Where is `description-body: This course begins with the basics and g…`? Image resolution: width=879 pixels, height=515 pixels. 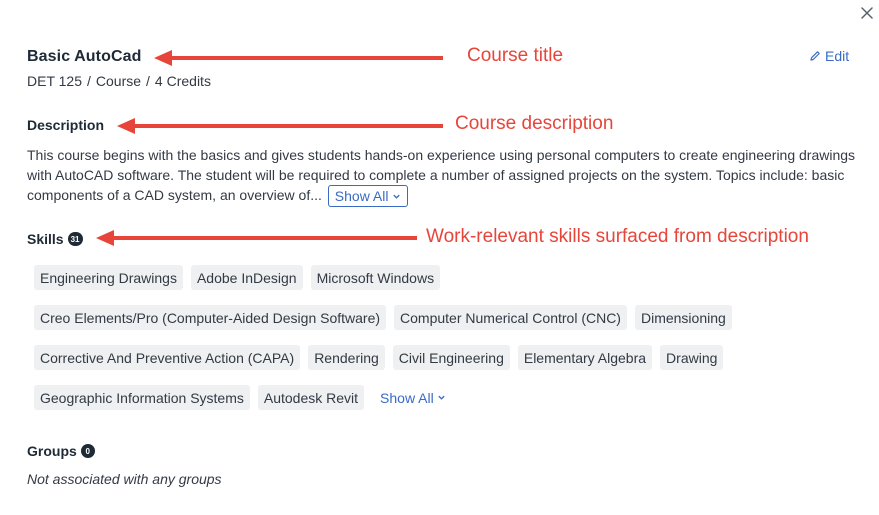 description-body: This course begins with the basics and g… is located at coordinates (441, 175).